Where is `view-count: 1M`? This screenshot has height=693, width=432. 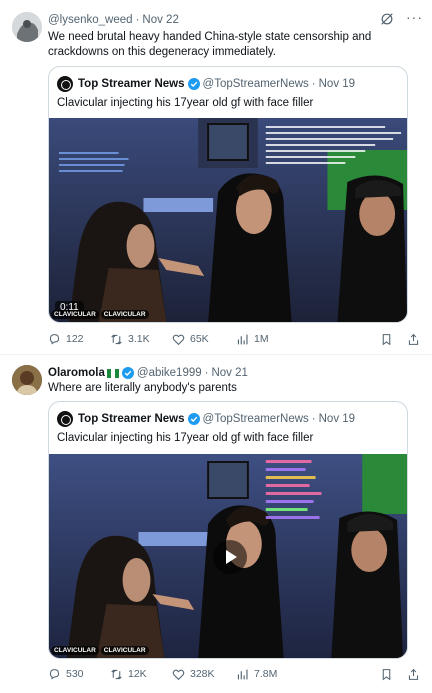
view-count: 1M is located at coordinates (261, 339).